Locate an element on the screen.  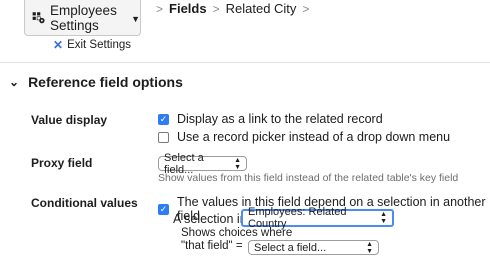
table-settings-button: Employees Settings ▼ is located at coordinates (82, 18).